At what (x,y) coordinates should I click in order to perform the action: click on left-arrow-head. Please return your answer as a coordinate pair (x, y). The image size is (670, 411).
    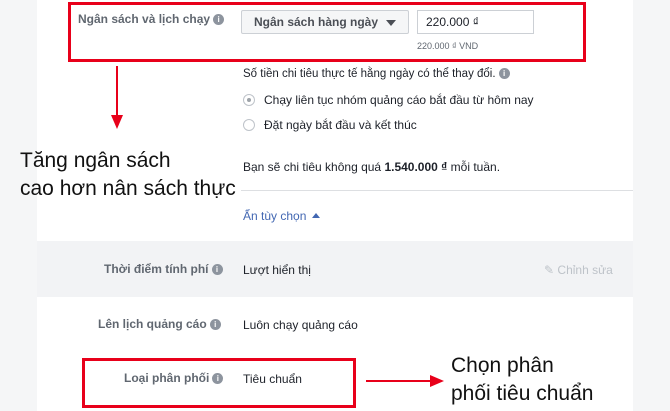
    Looking at the image, I should click on (437, 381).